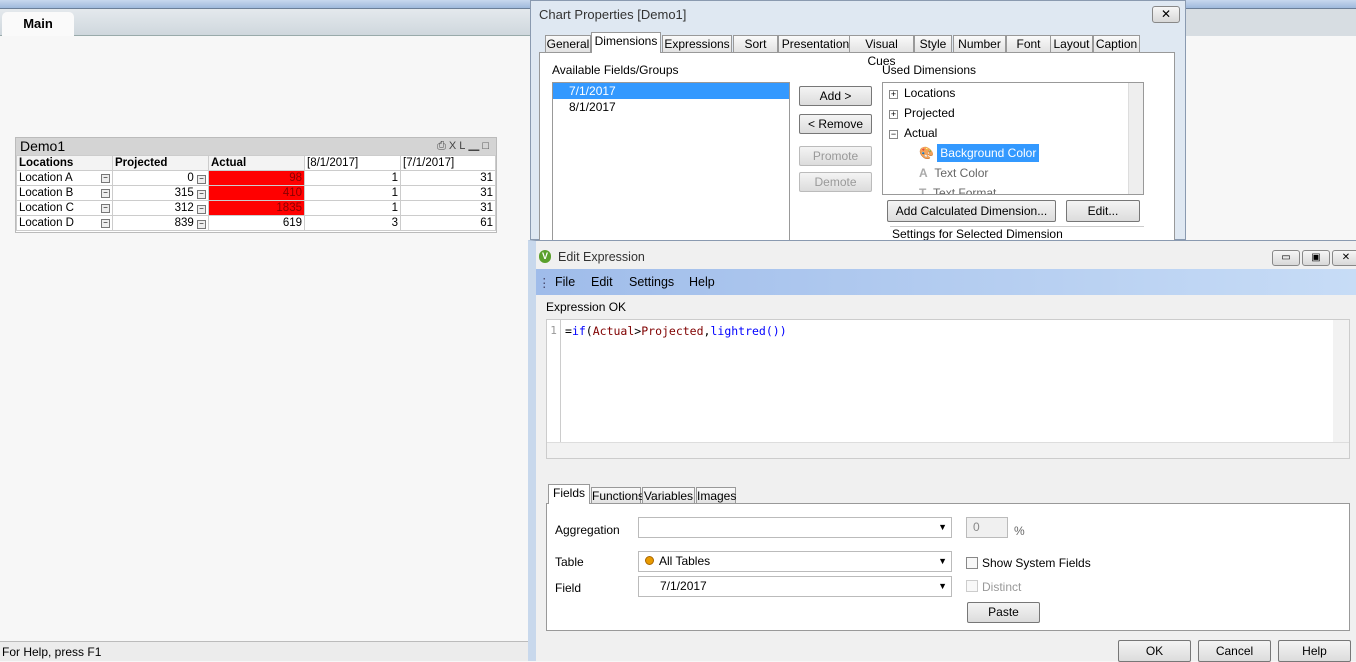 This screenshot has height=662, width=1356. I want to click on cell-actual: 410, so click(256, 193).